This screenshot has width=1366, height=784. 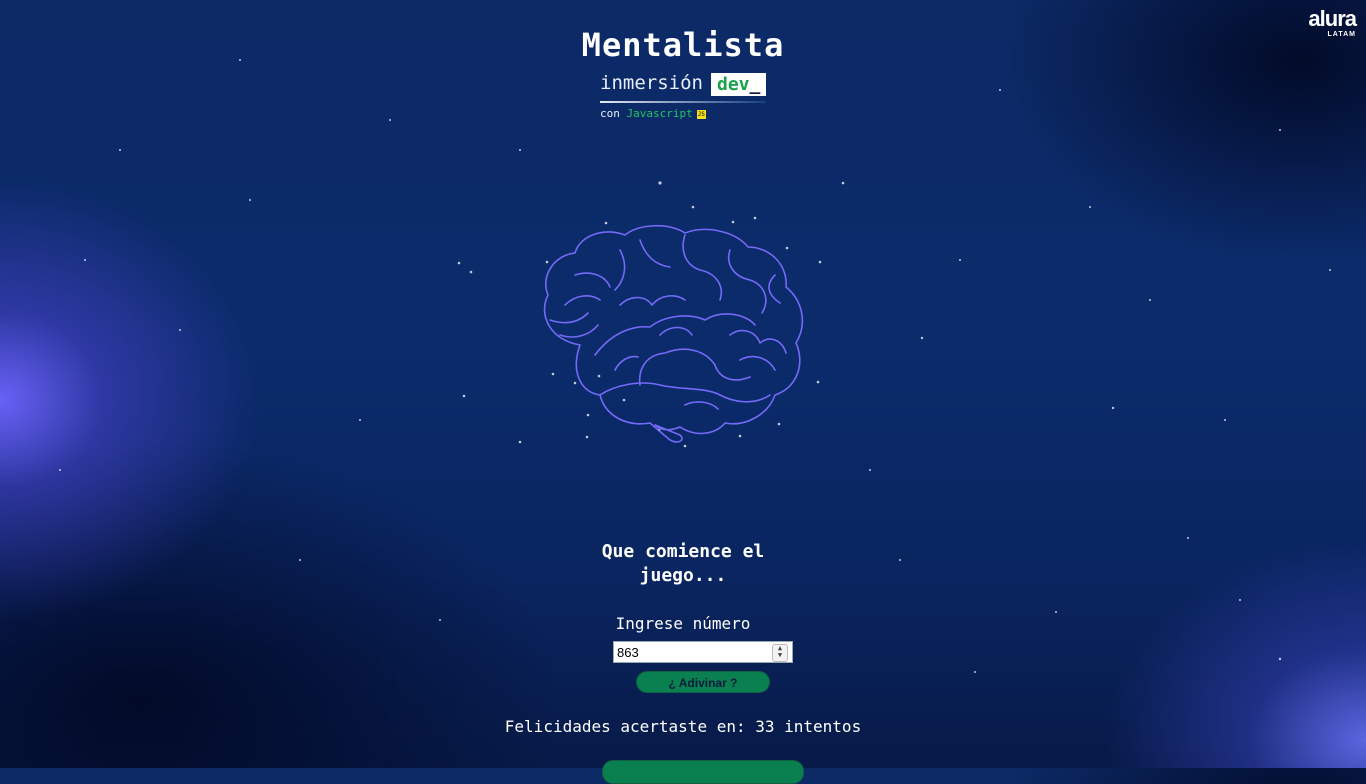 What do you see at coordinates (682, 102) in the screenshot?
I see `brand-divider` at bounding box center [682, 102].